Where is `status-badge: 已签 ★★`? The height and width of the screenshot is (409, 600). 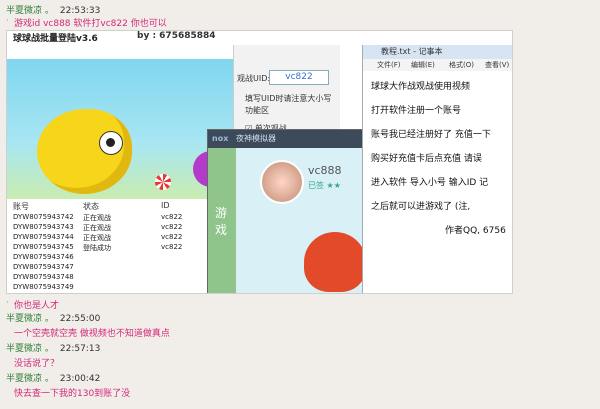 status-badge: 已签 ★★ is located at coordinates (324, 185).